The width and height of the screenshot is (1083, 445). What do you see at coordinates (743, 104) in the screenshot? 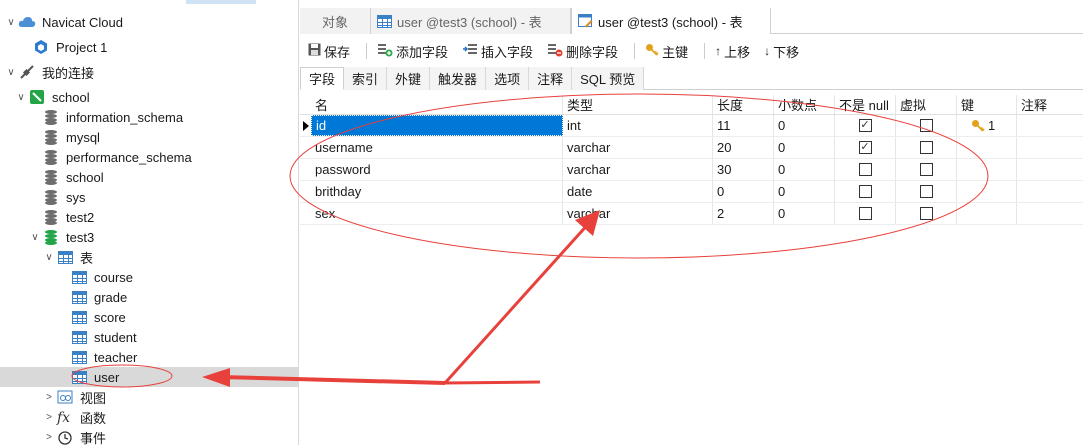
I see `column-header-length: 长度` at bounding box center [743, 104].